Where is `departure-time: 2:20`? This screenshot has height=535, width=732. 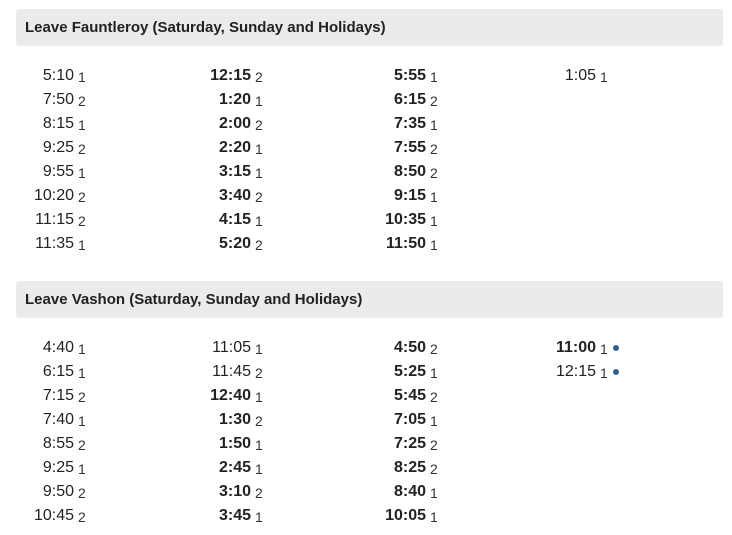
departure-time: 2:20 is located at coordinates (234, 147).